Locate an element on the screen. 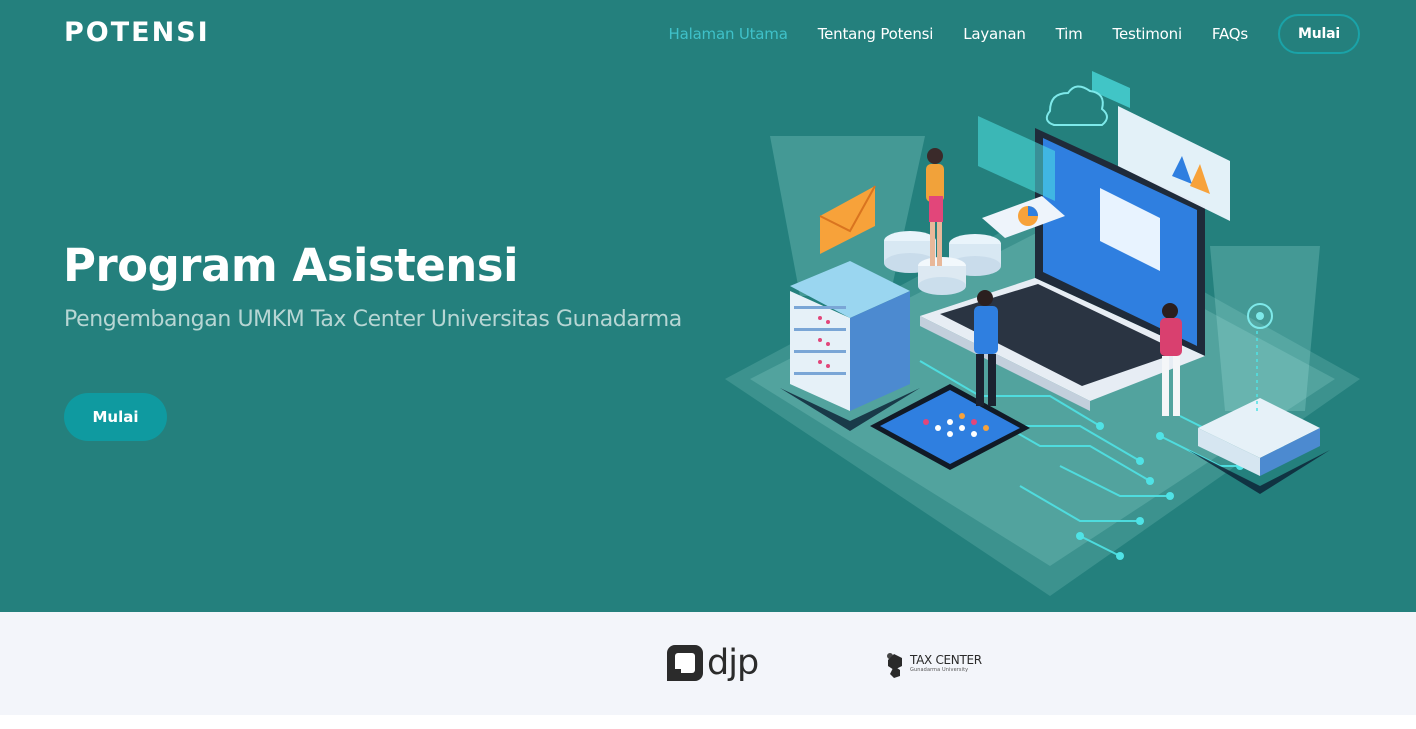 This screenshot has height=729, width=1416. nav-item-testimoni: Testimoni is located at coordinates (1148, 34).